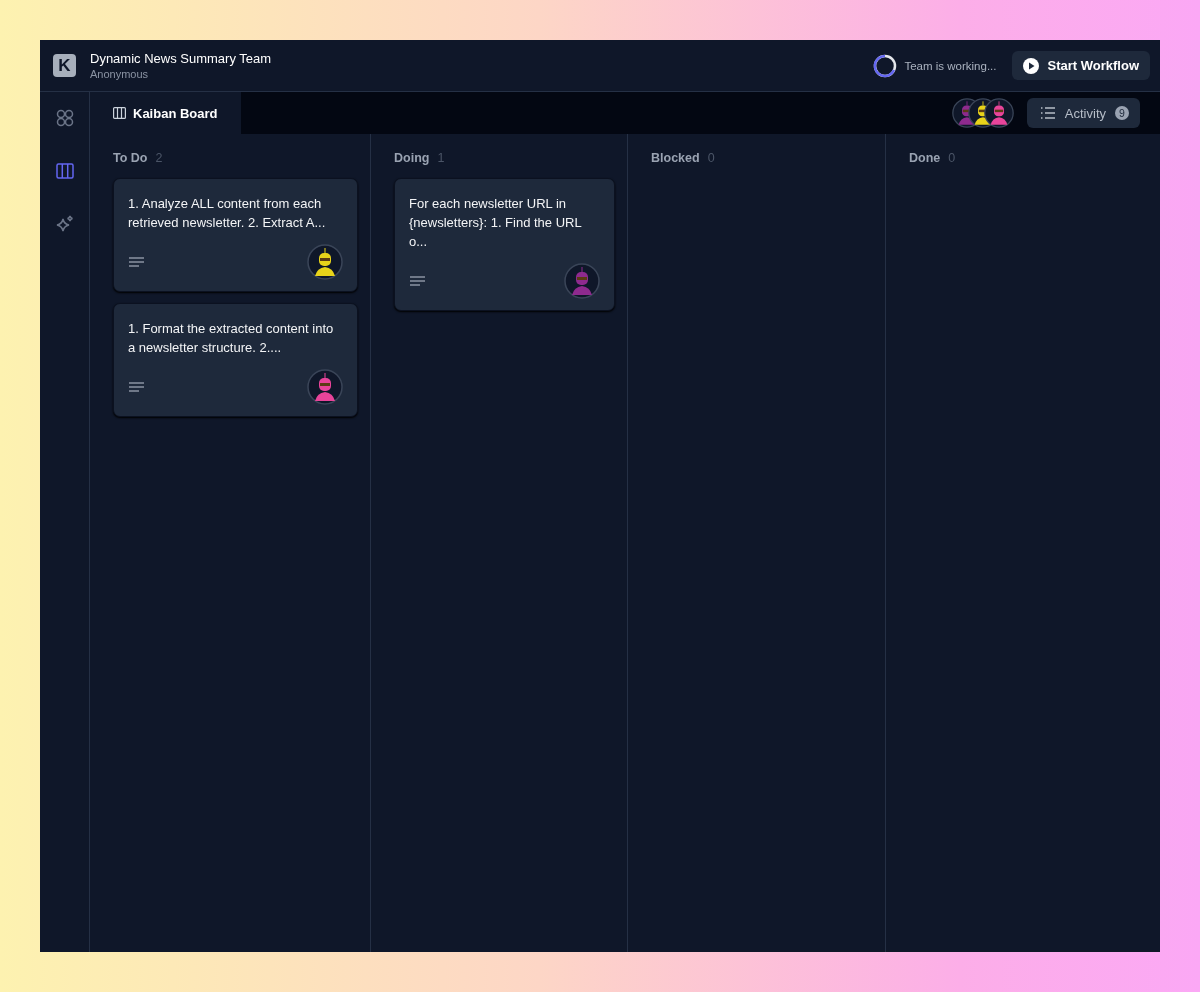  What do you see at coordinates (130, 158) in the screenshot?
I see `column-title: To Do` at bounding box center [130, 158].